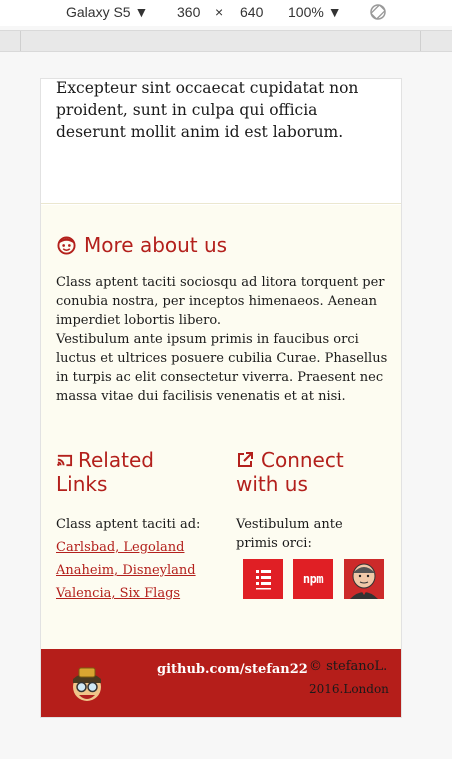  Describe the element at coordinates (128, 524) in the screenshot. I see `related-intro: Class aptent taciti ad:` at that location.